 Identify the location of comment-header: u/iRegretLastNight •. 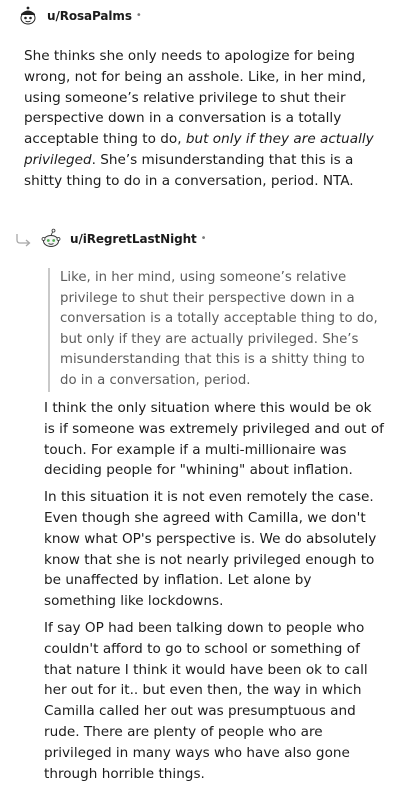
(123, 239).